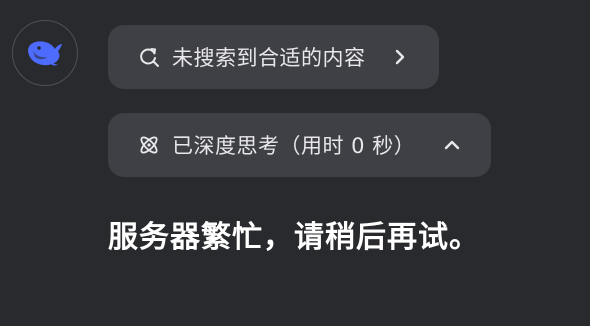 Image resolution: width=590 pixels, height=326 pixels. What do you see at coordinates (400, 57) in the screenshot?
I see `chevron-right-icon` at bounding box center [400, 57].